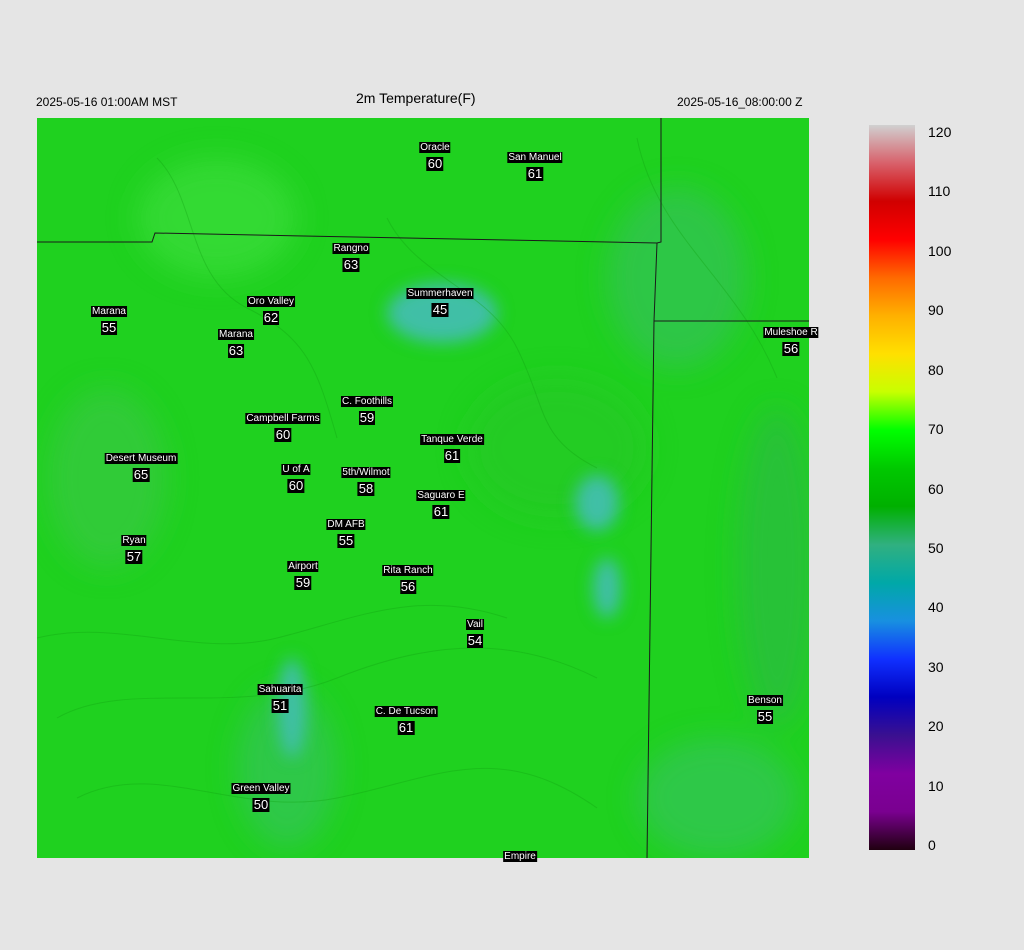  I want to click on station-name: Green Valley, so click(261, 788).